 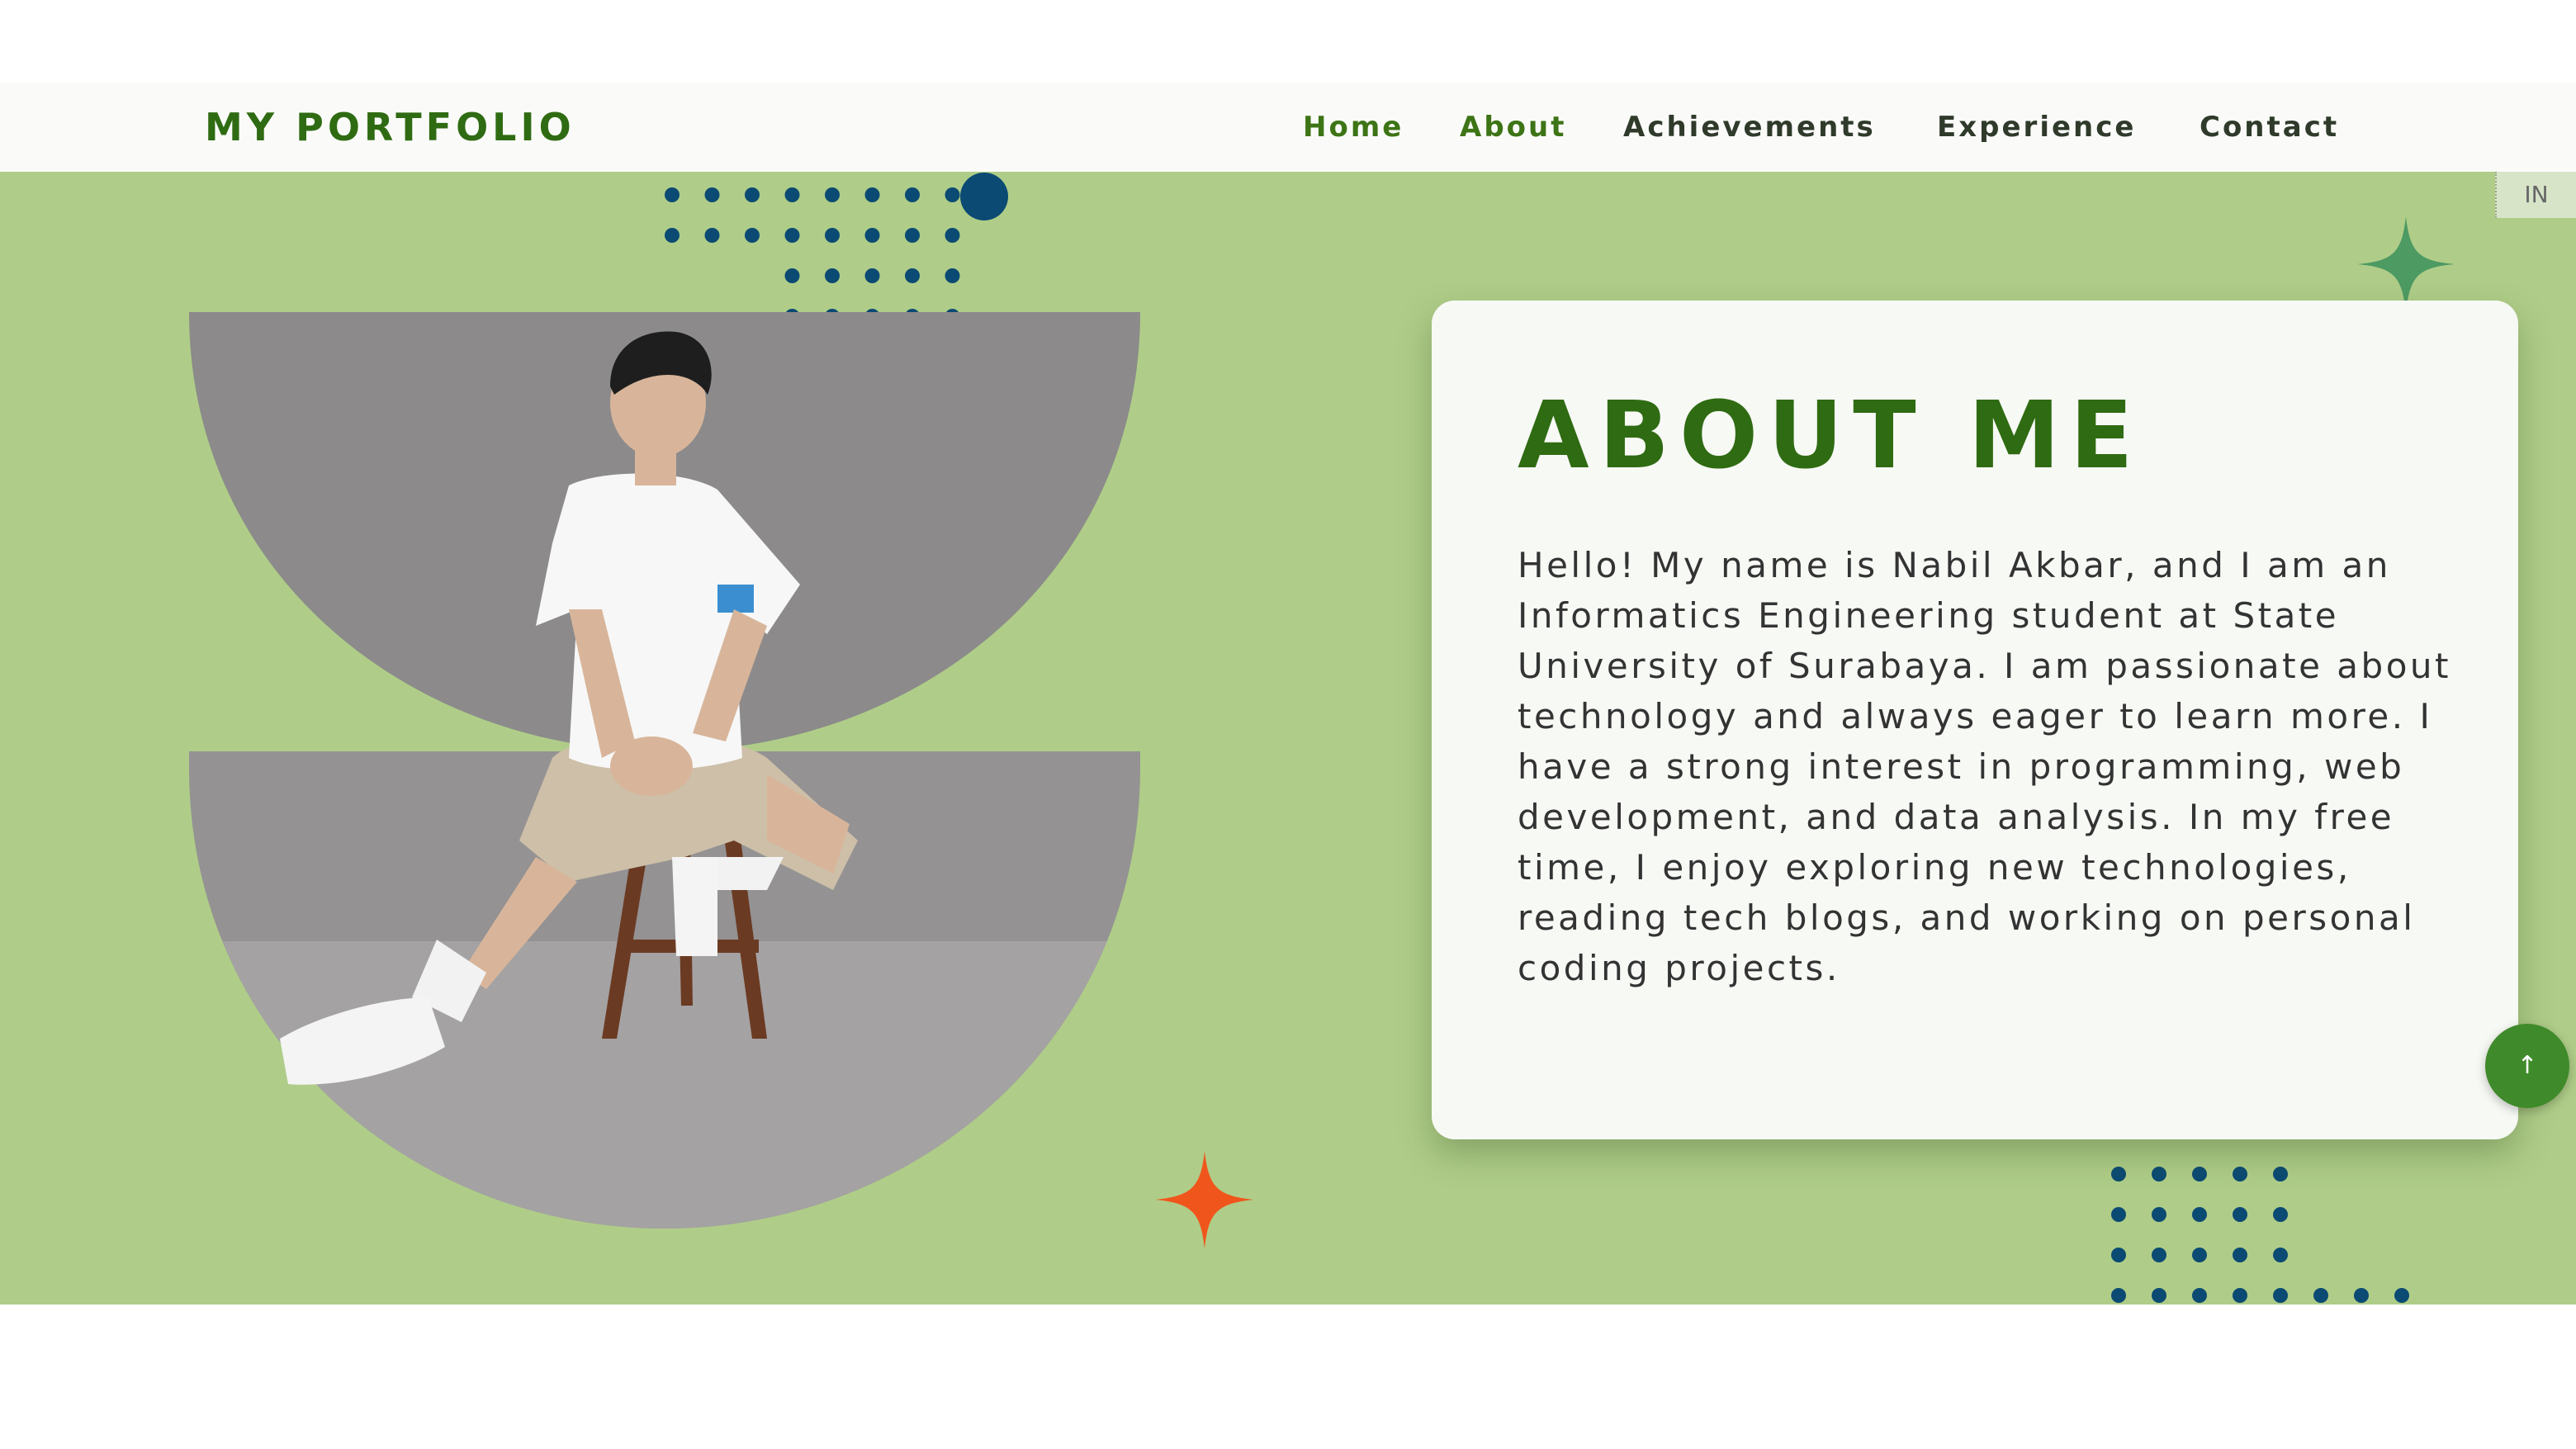 What do you see at coordinates (2406, 264) in the screenshot?
I see `green-star-icon` at bounding box center [2406, 264].